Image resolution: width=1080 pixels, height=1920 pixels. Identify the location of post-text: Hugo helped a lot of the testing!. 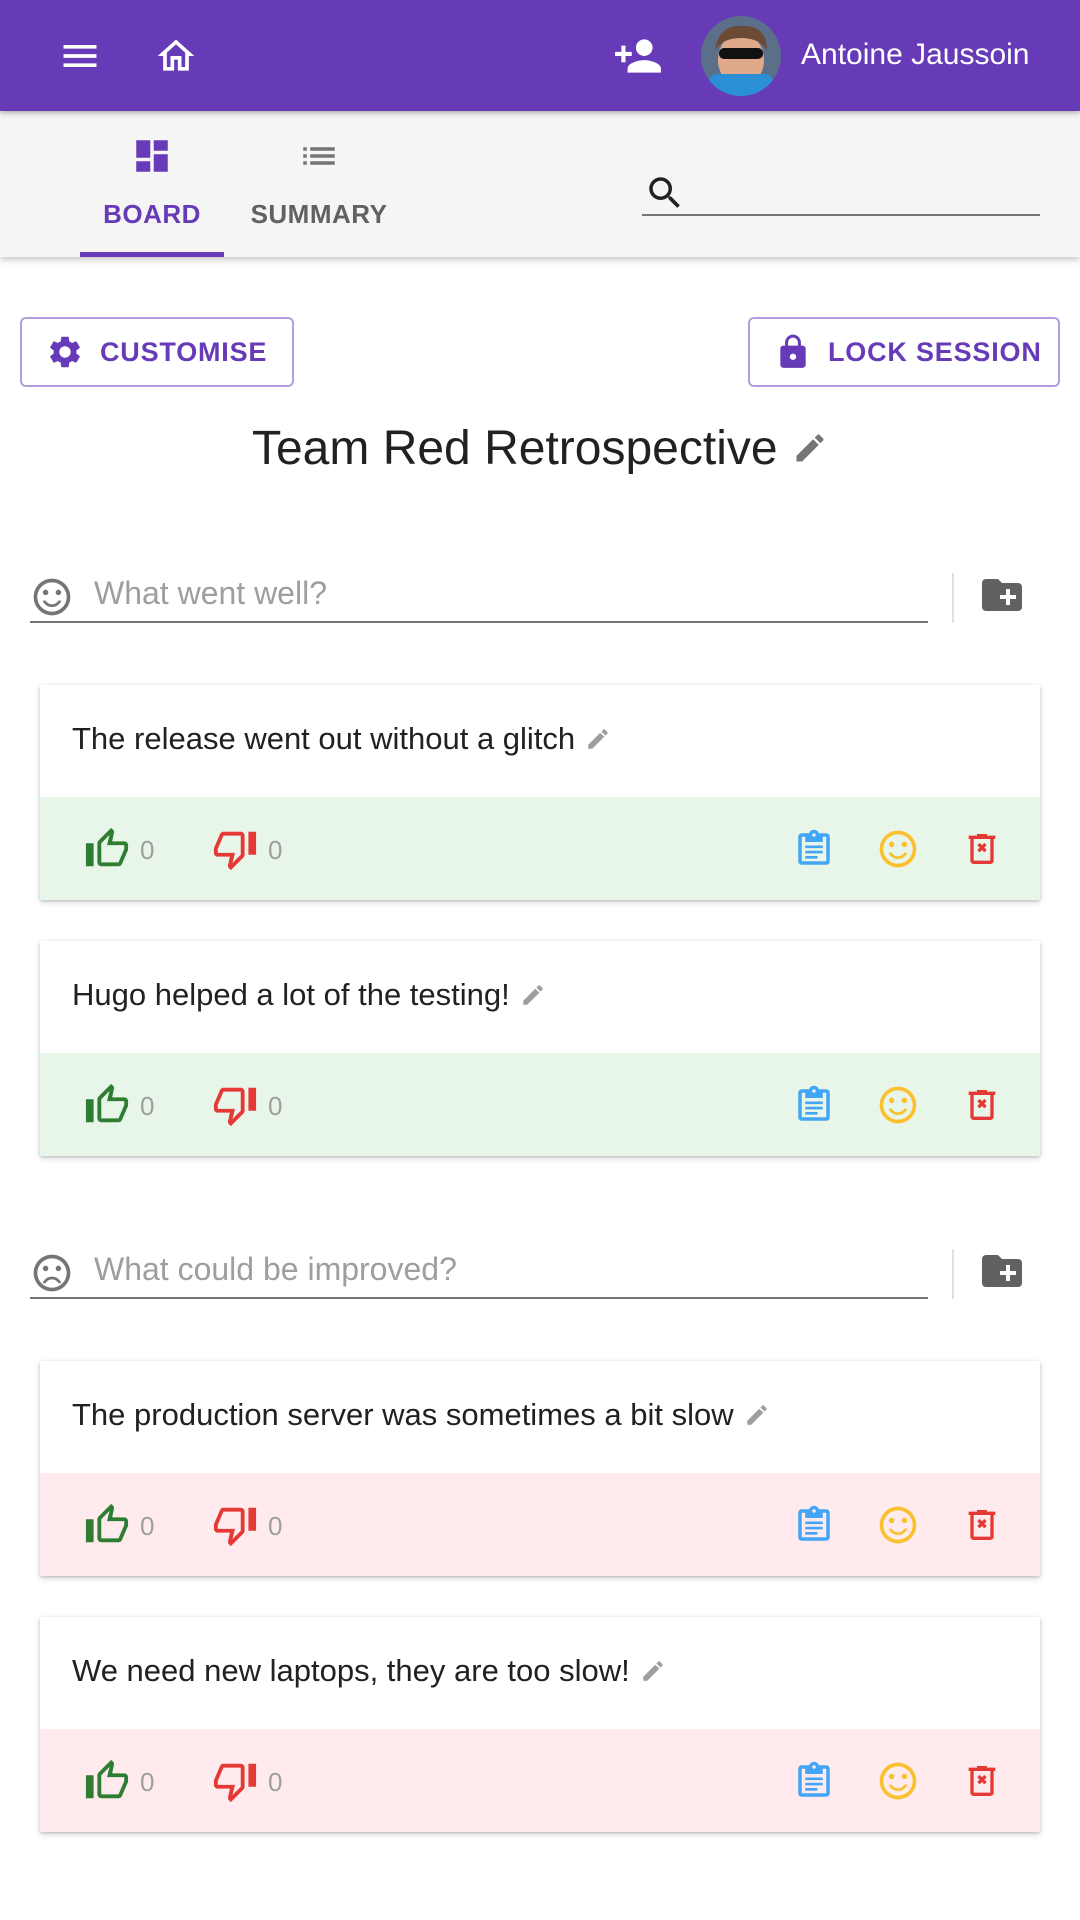
(291, 994).